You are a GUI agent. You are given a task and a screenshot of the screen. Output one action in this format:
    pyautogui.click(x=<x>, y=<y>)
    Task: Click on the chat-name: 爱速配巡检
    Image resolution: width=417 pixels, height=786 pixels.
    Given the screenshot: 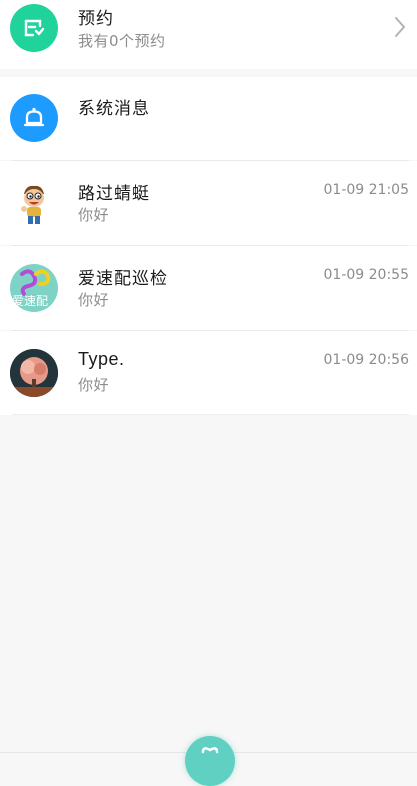 What is the action you would take?
    pyautogui.click(x=123, y=279)
    